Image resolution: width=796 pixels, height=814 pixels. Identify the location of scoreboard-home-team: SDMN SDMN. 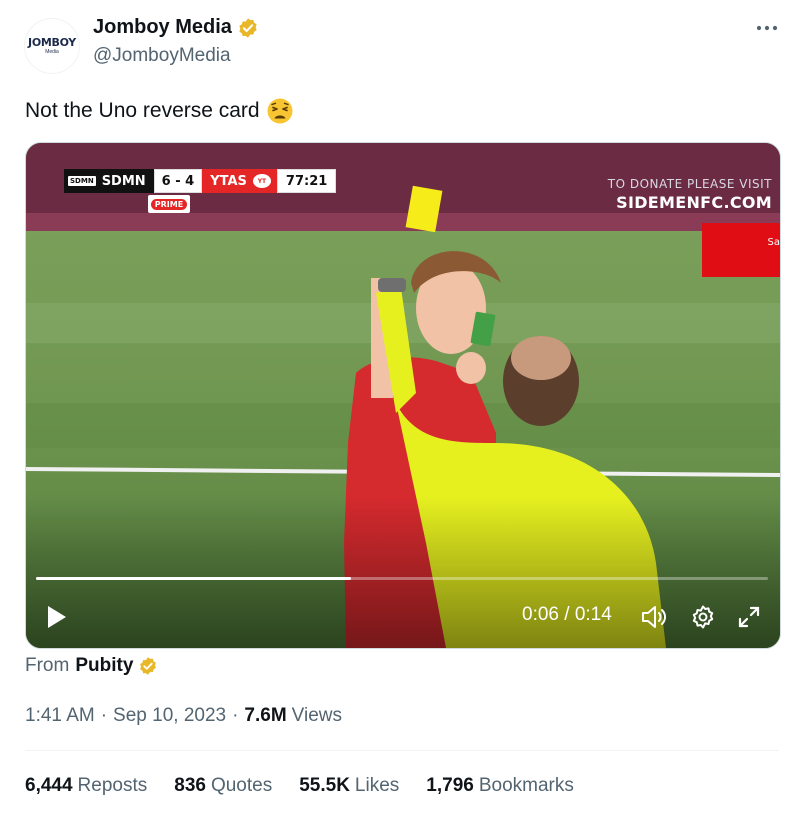
(109, 181).